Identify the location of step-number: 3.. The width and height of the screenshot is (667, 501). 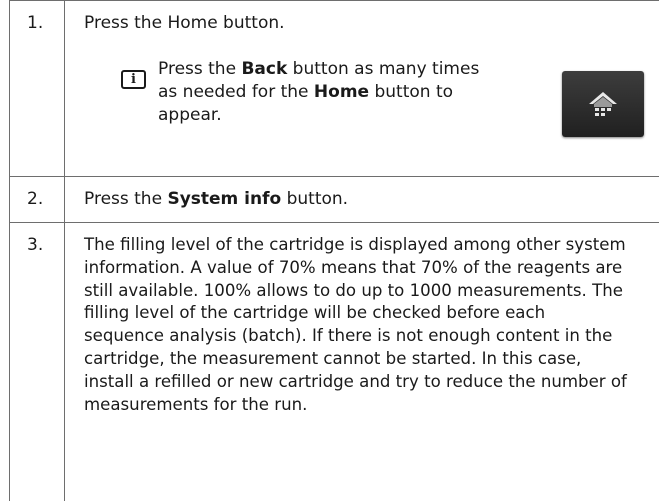
(35, 245).